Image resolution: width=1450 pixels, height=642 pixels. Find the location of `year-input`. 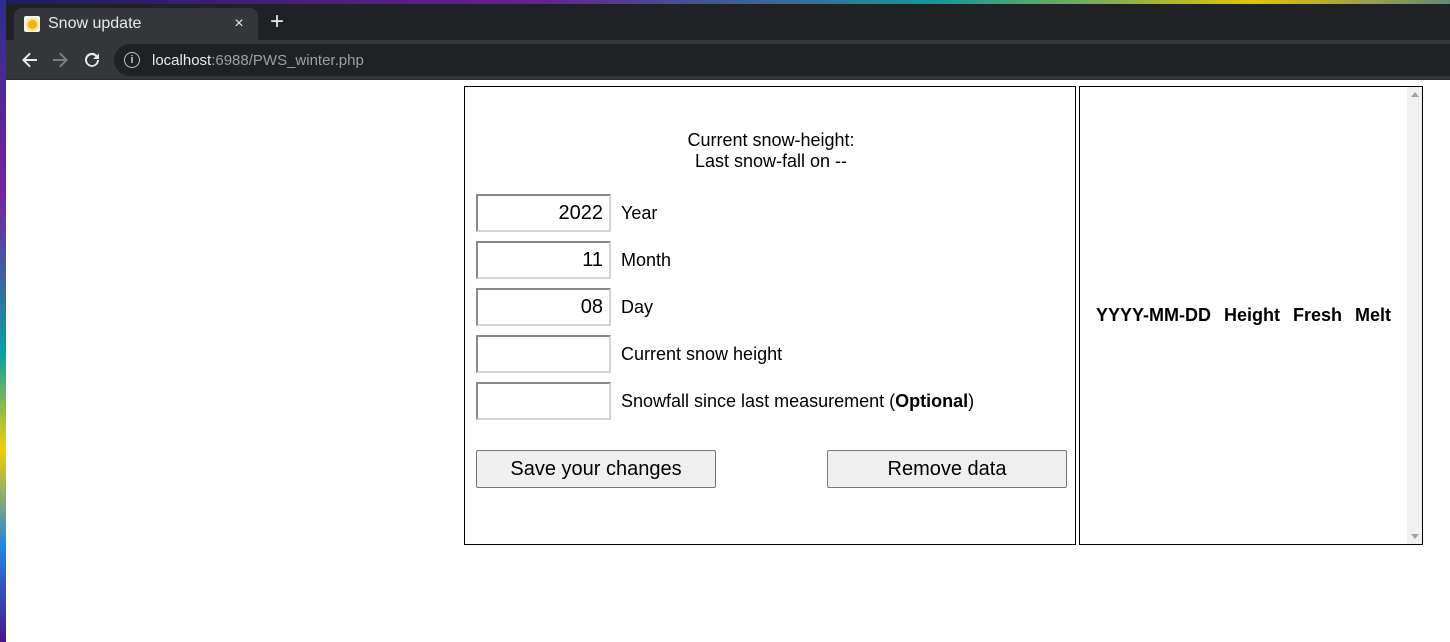

year-input is located at coordinates (543, 213).